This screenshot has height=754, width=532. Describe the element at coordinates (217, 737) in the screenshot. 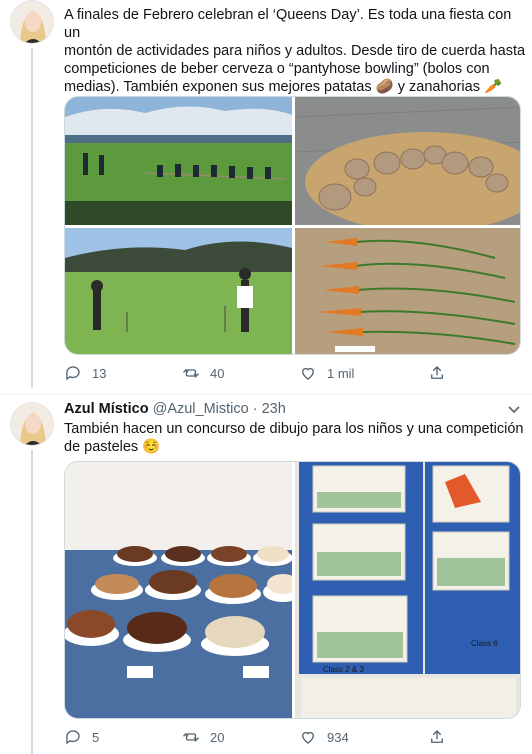

I see `retweet-count: 20` at that location.